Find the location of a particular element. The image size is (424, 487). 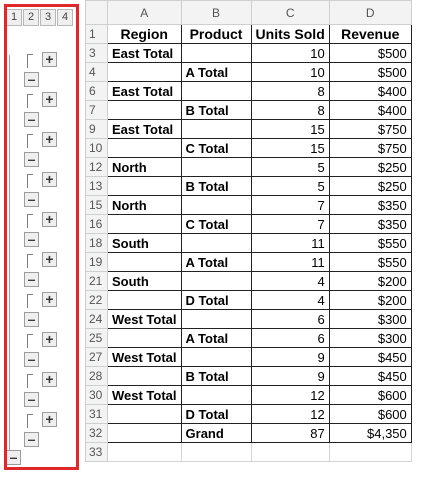

cell-d: $4,350 is located at coordinates (370, 433).